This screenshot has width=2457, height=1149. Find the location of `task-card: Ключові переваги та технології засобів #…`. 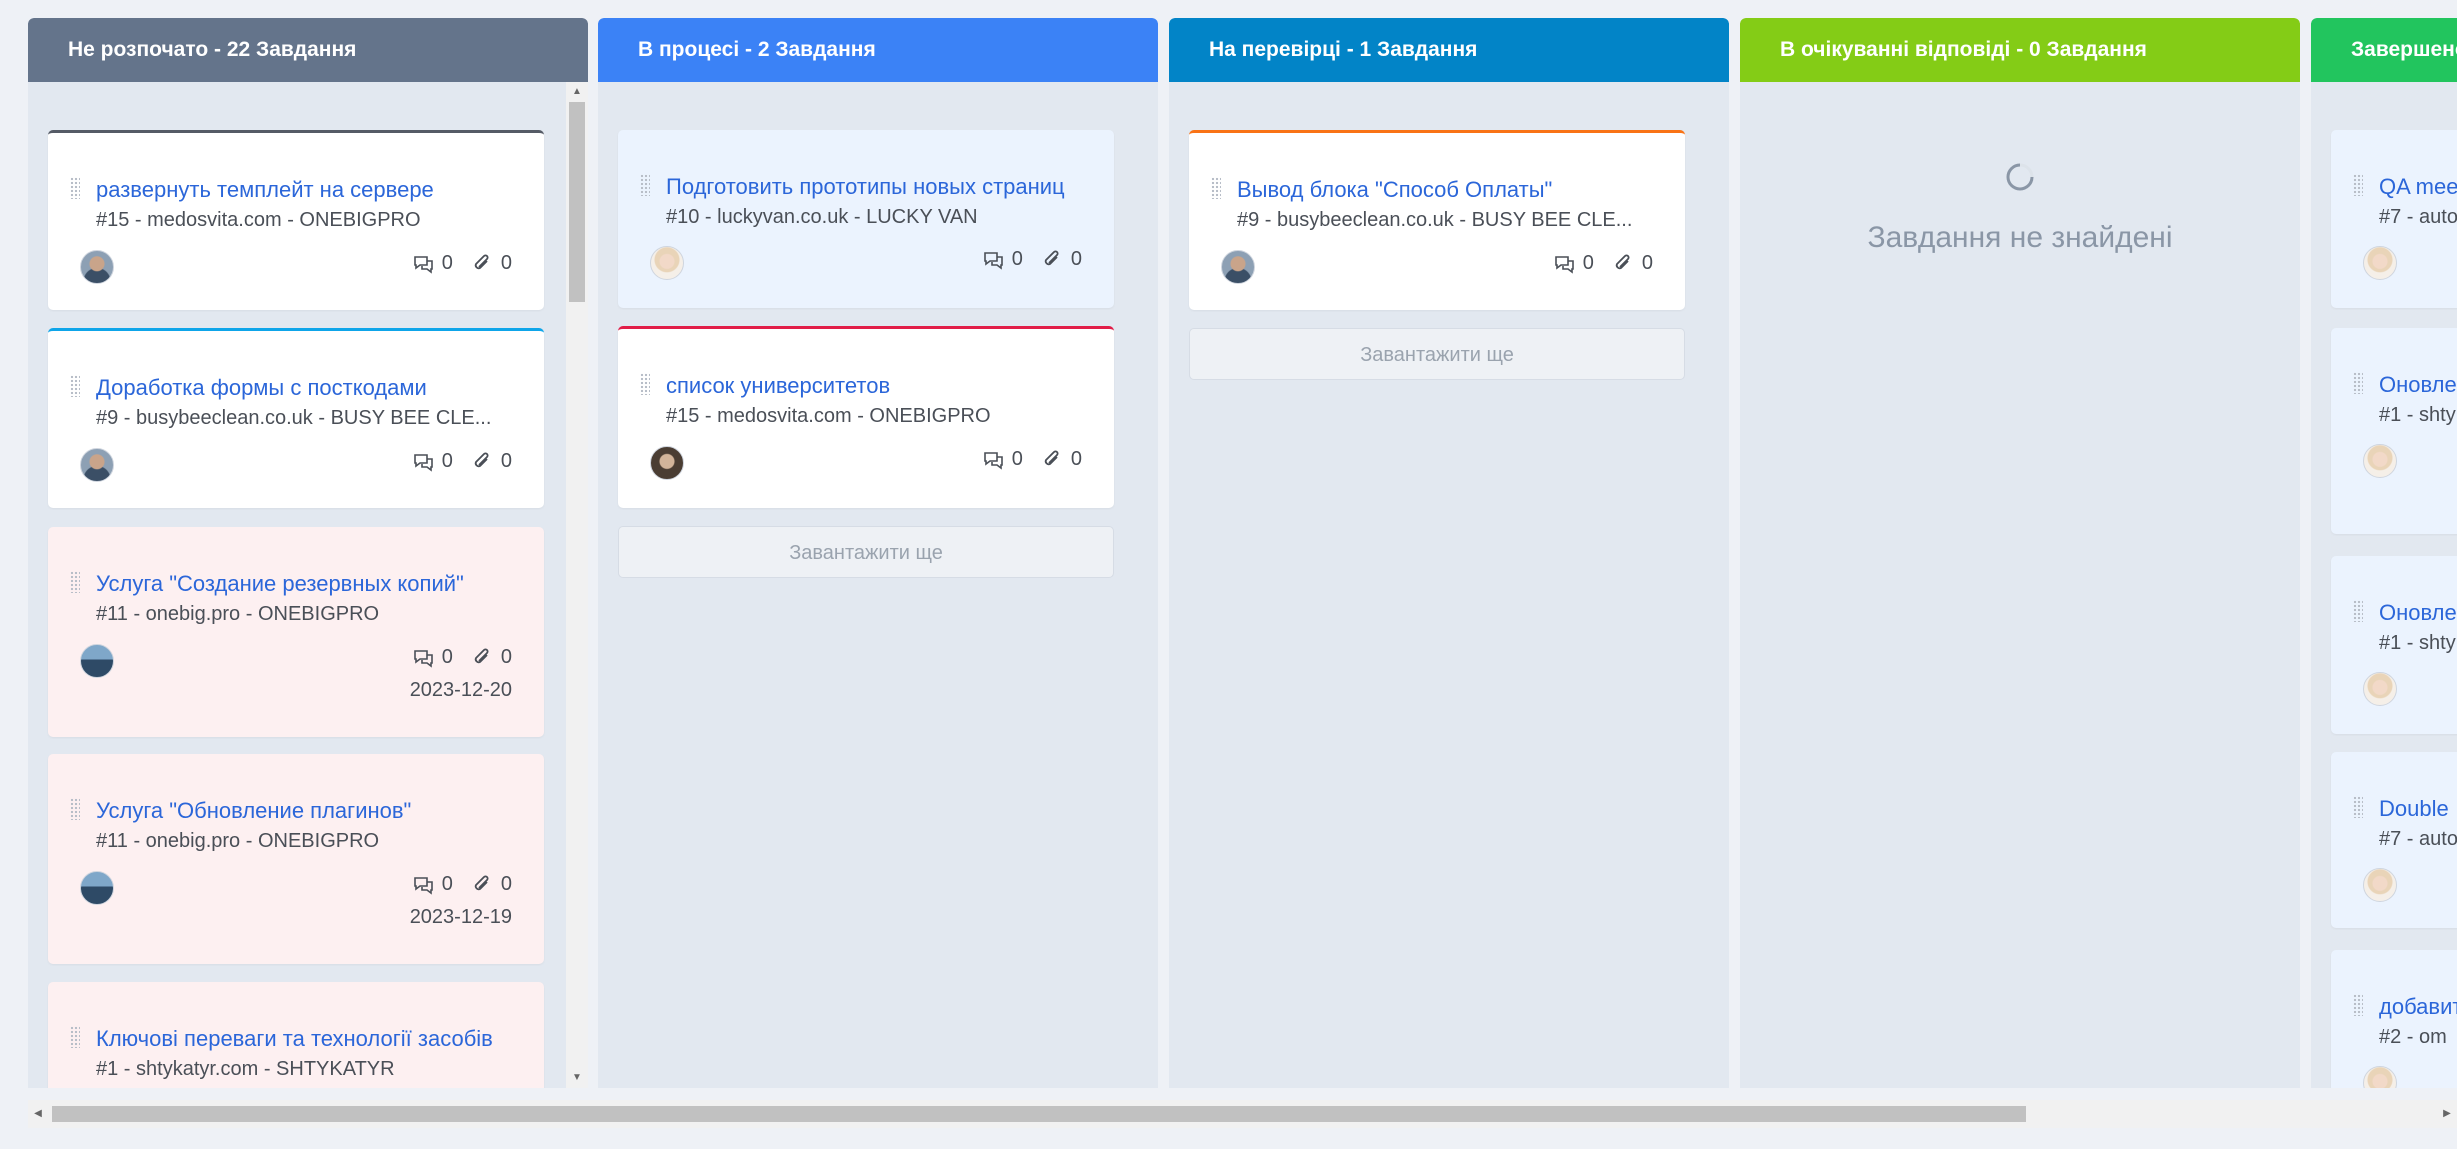

task-card: Ключові переваги та технології засобів #… is located at coordinates (296, 1035).